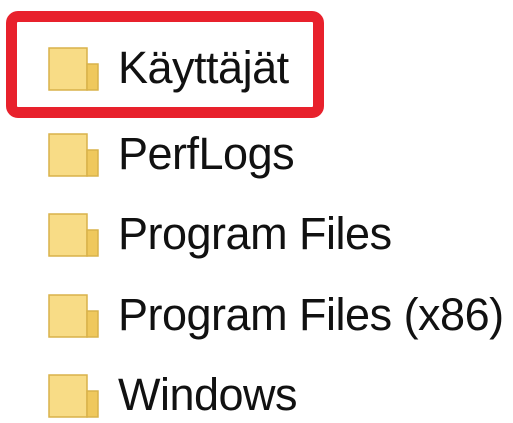  What do you see at coordinates (206, 153) in the screenshot?
I see `folder-label: PerfLogs` at bounding box center [206, 153].